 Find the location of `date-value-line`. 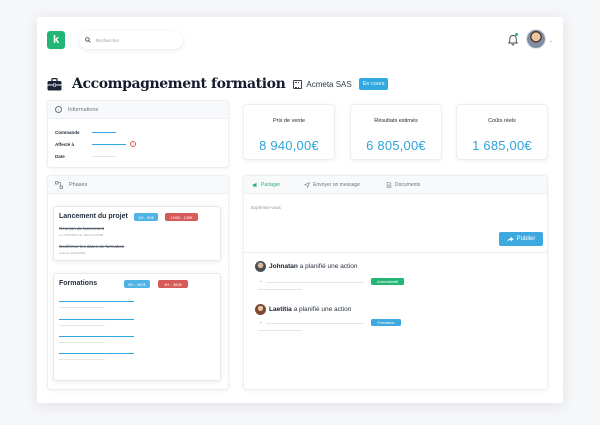

date-value-line is located at coordinates (104, 157).